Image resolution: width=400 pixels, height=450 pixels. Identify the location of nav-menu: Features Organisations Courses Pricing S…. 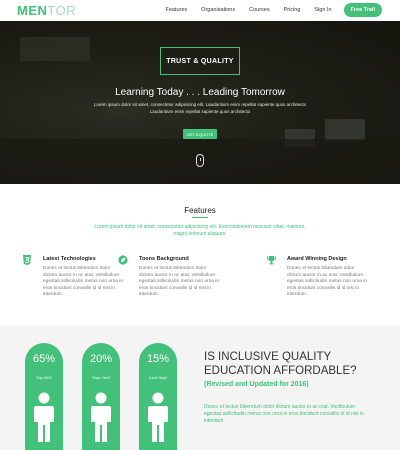
(266, 10).